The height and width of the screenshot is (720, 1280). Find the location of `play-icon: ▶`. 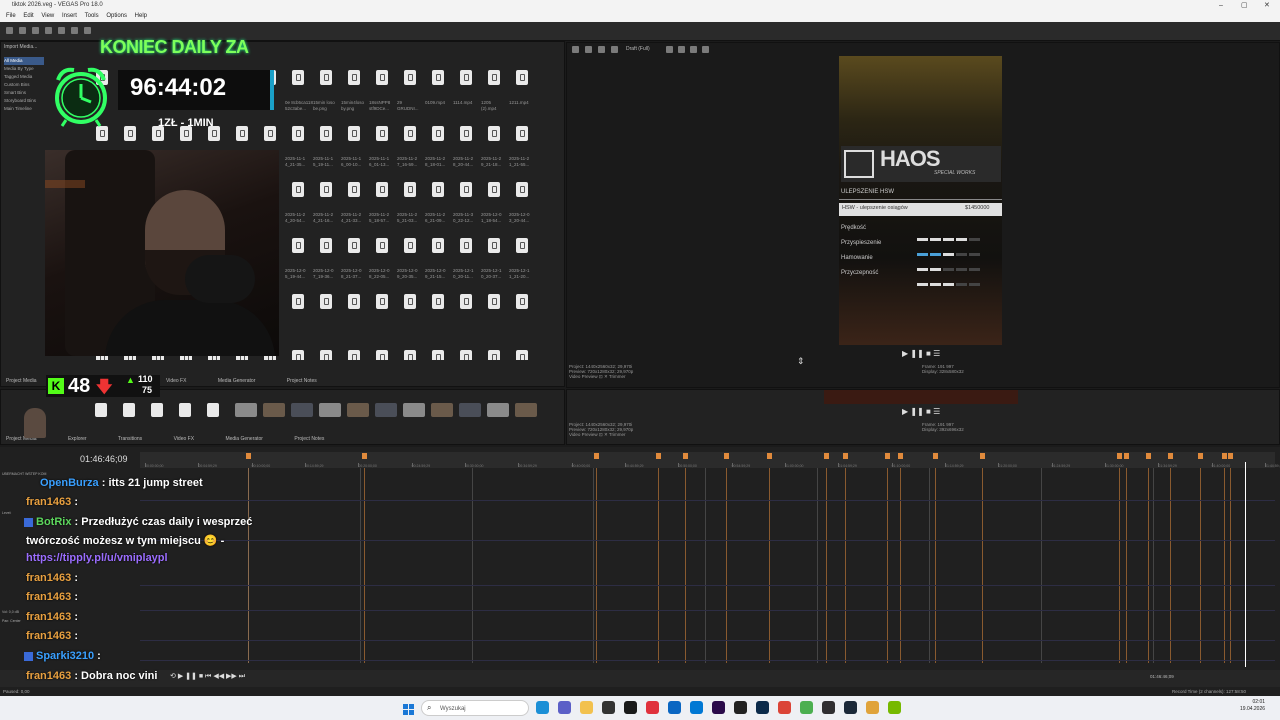

play-icon: ▶ is located at coordinates (905, 411).